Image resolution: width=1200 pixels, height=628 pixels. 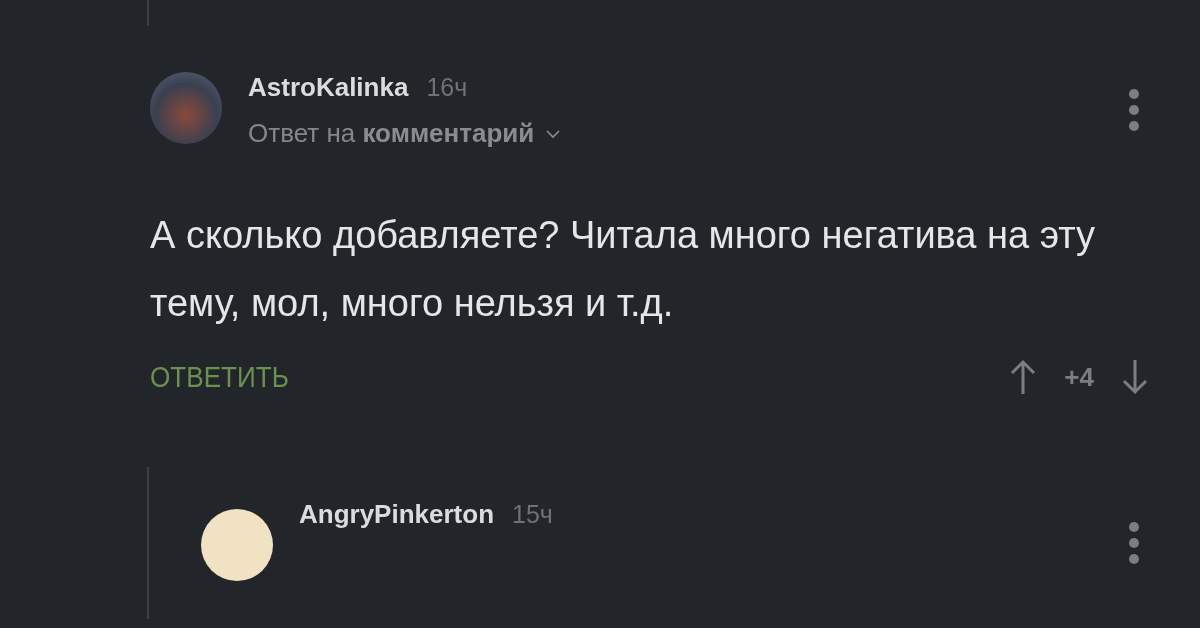 I want to click on downvote-arrow-icon, so click(x=1135, y=377).